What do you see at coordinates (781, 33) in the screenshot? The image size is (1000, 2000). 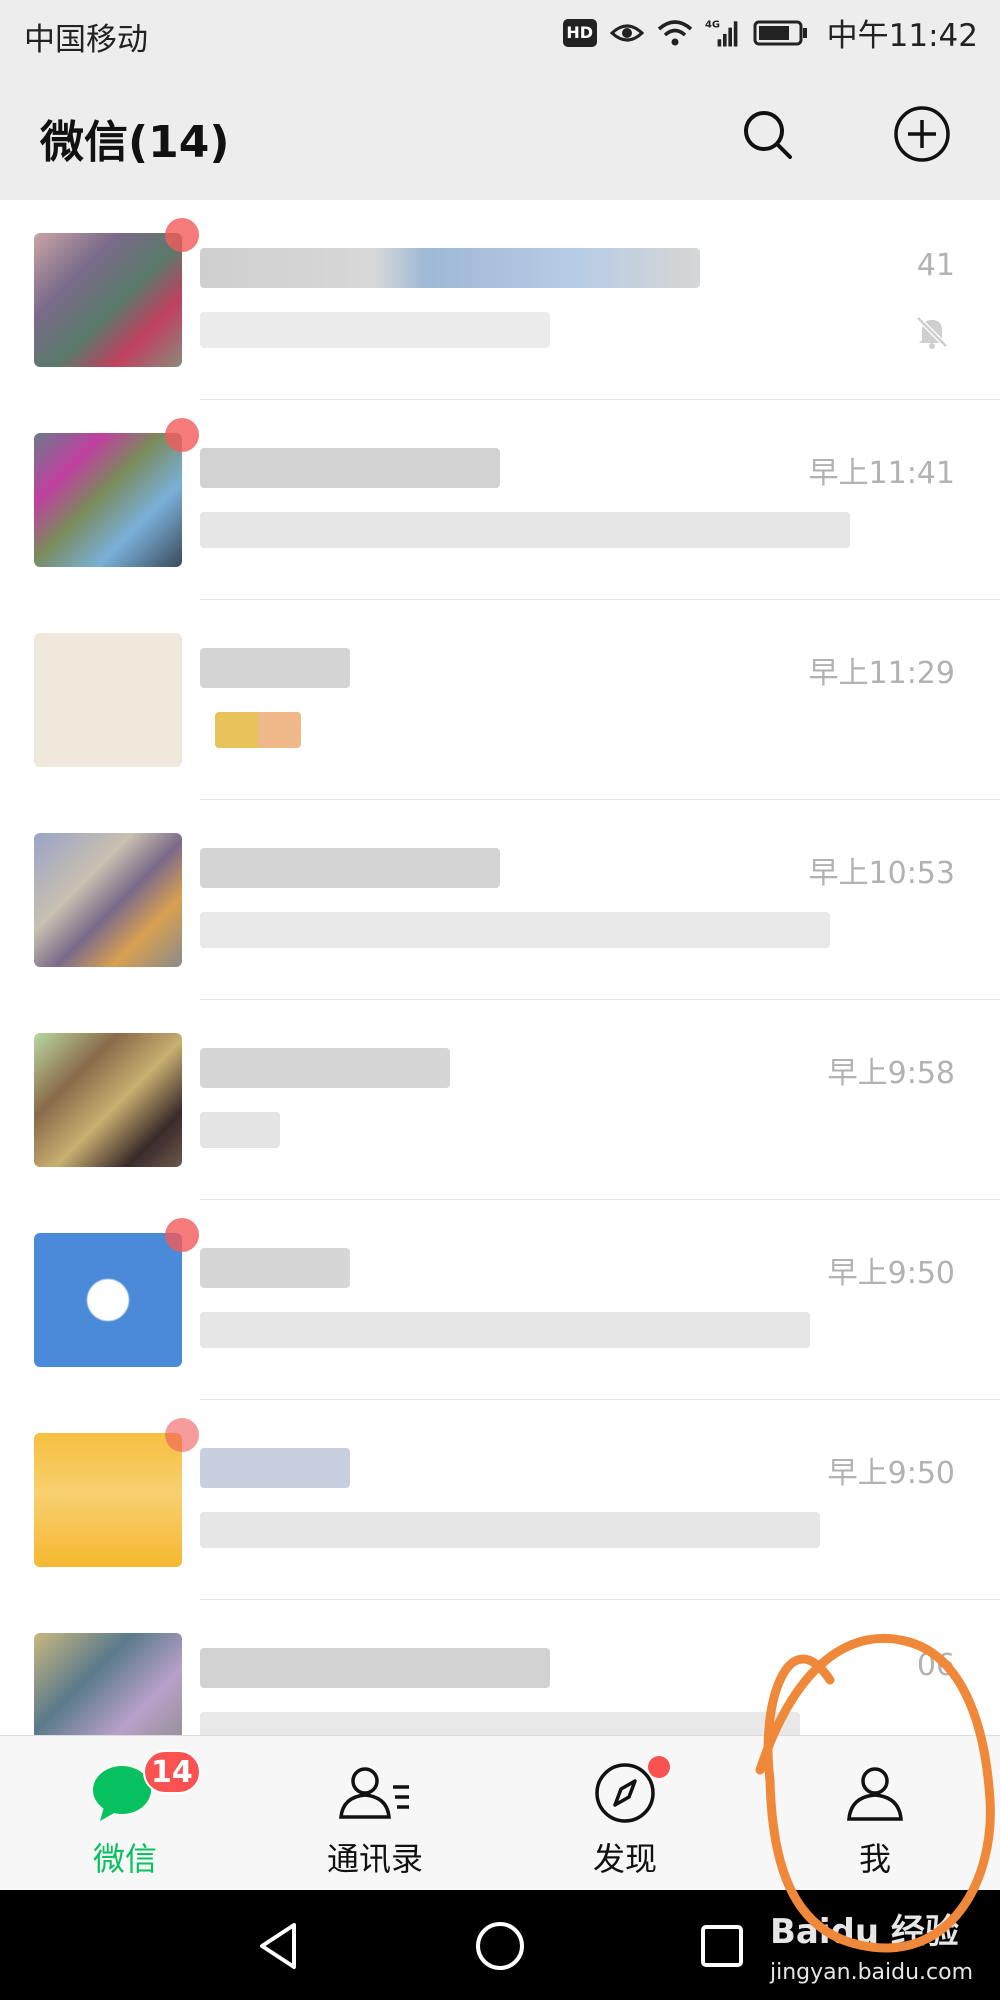 I see `battery-icon` at bounding box center [781, 33].